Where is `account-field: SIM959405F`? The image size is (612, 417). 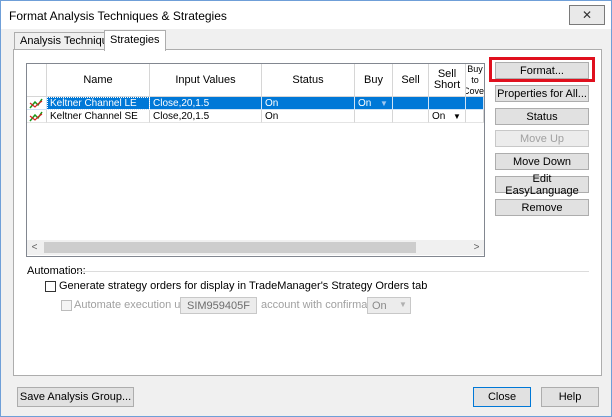
account-field: SIM959405F is located at coordinates (218, 305).